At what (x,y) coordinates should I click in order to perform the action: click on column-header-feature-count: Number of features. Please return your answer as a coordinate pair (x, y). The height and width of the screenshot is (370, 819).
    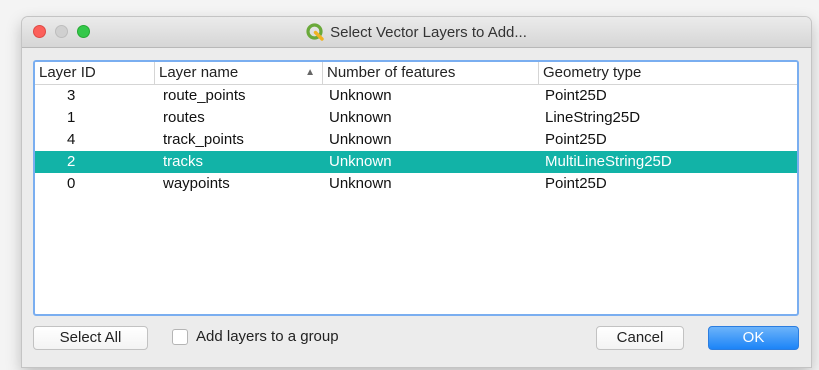
    Looking at the image, I should click on (431, 73).